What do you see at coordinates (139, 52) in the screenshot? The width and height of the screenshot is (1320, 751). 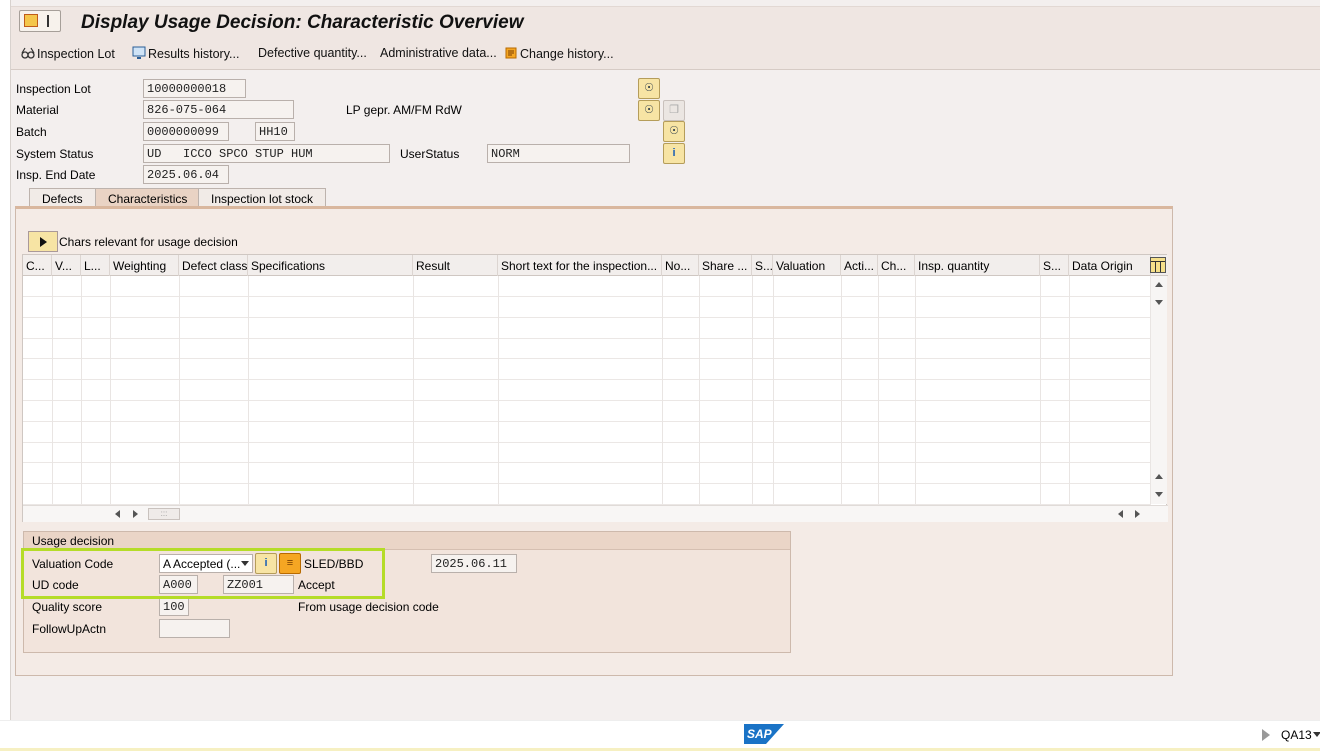 I see `monitor-icon` at bounding box center [139, 52].